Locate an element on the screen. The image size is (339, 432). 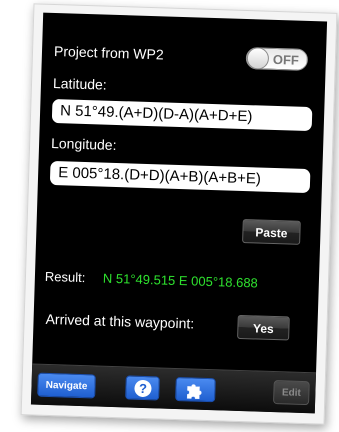
help-button: ? is located at coordinates (142, 388).